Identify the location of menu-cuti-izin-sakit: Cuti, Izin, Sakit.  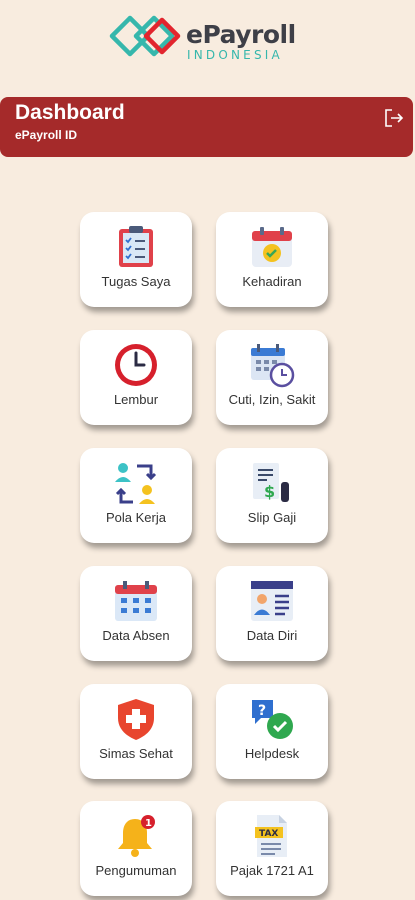
(272, 377).